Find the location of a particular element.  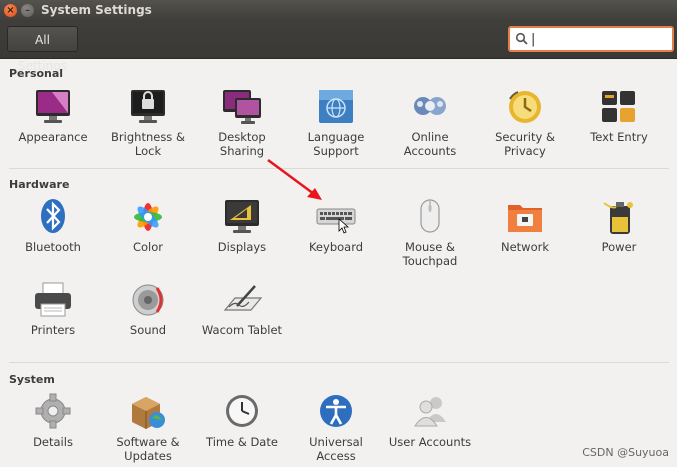

item-label: Desktop Sharing is located at coordinates (242, 144).